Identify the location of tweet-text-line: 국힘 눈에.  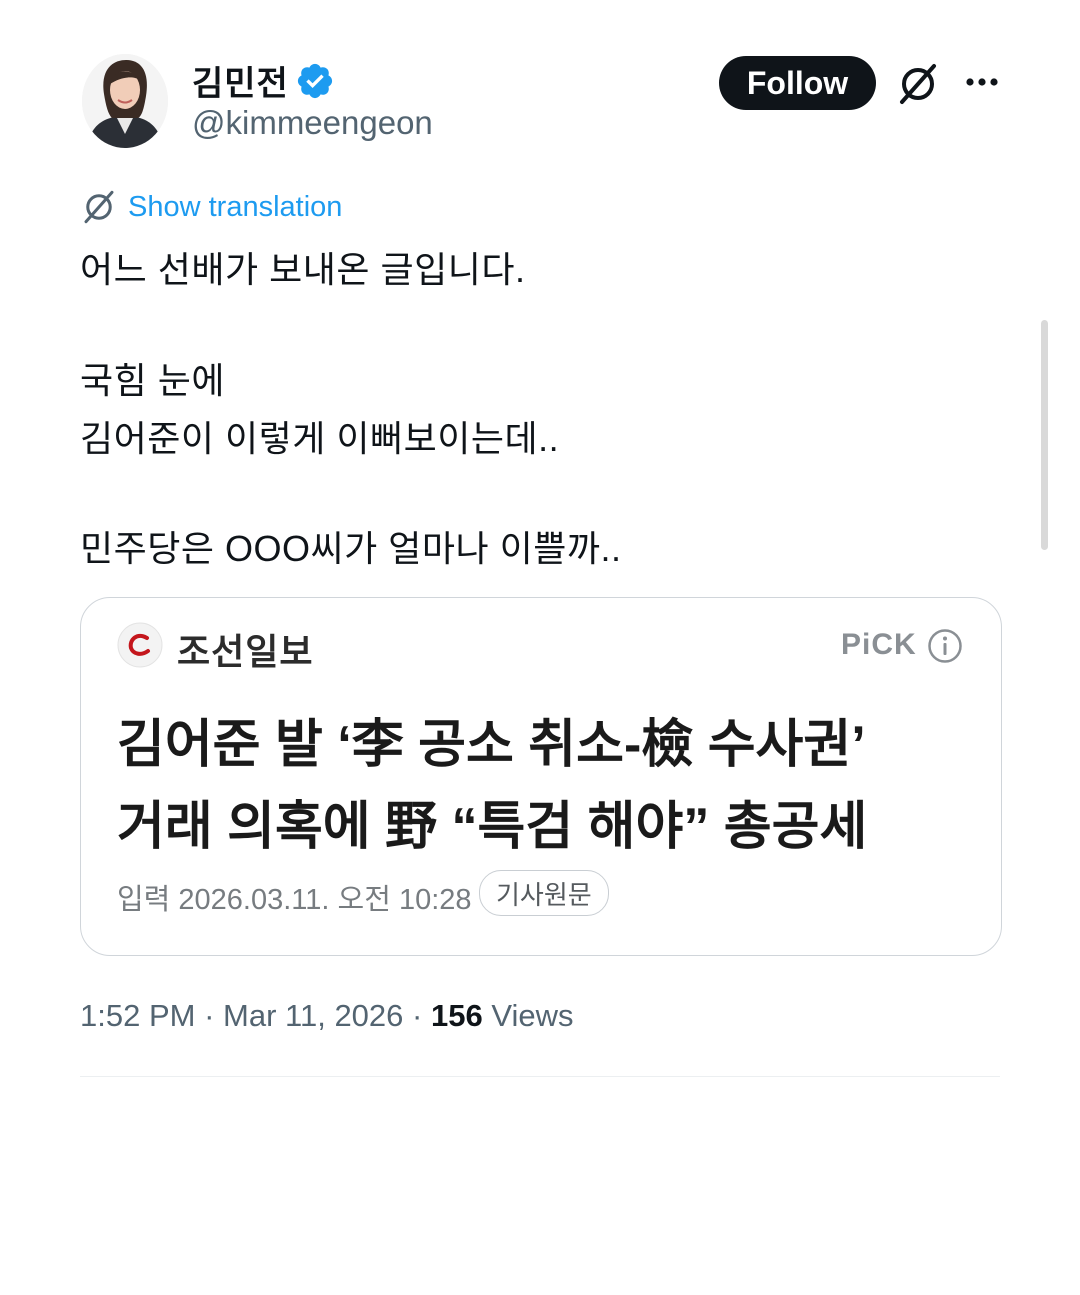
(152, 380).